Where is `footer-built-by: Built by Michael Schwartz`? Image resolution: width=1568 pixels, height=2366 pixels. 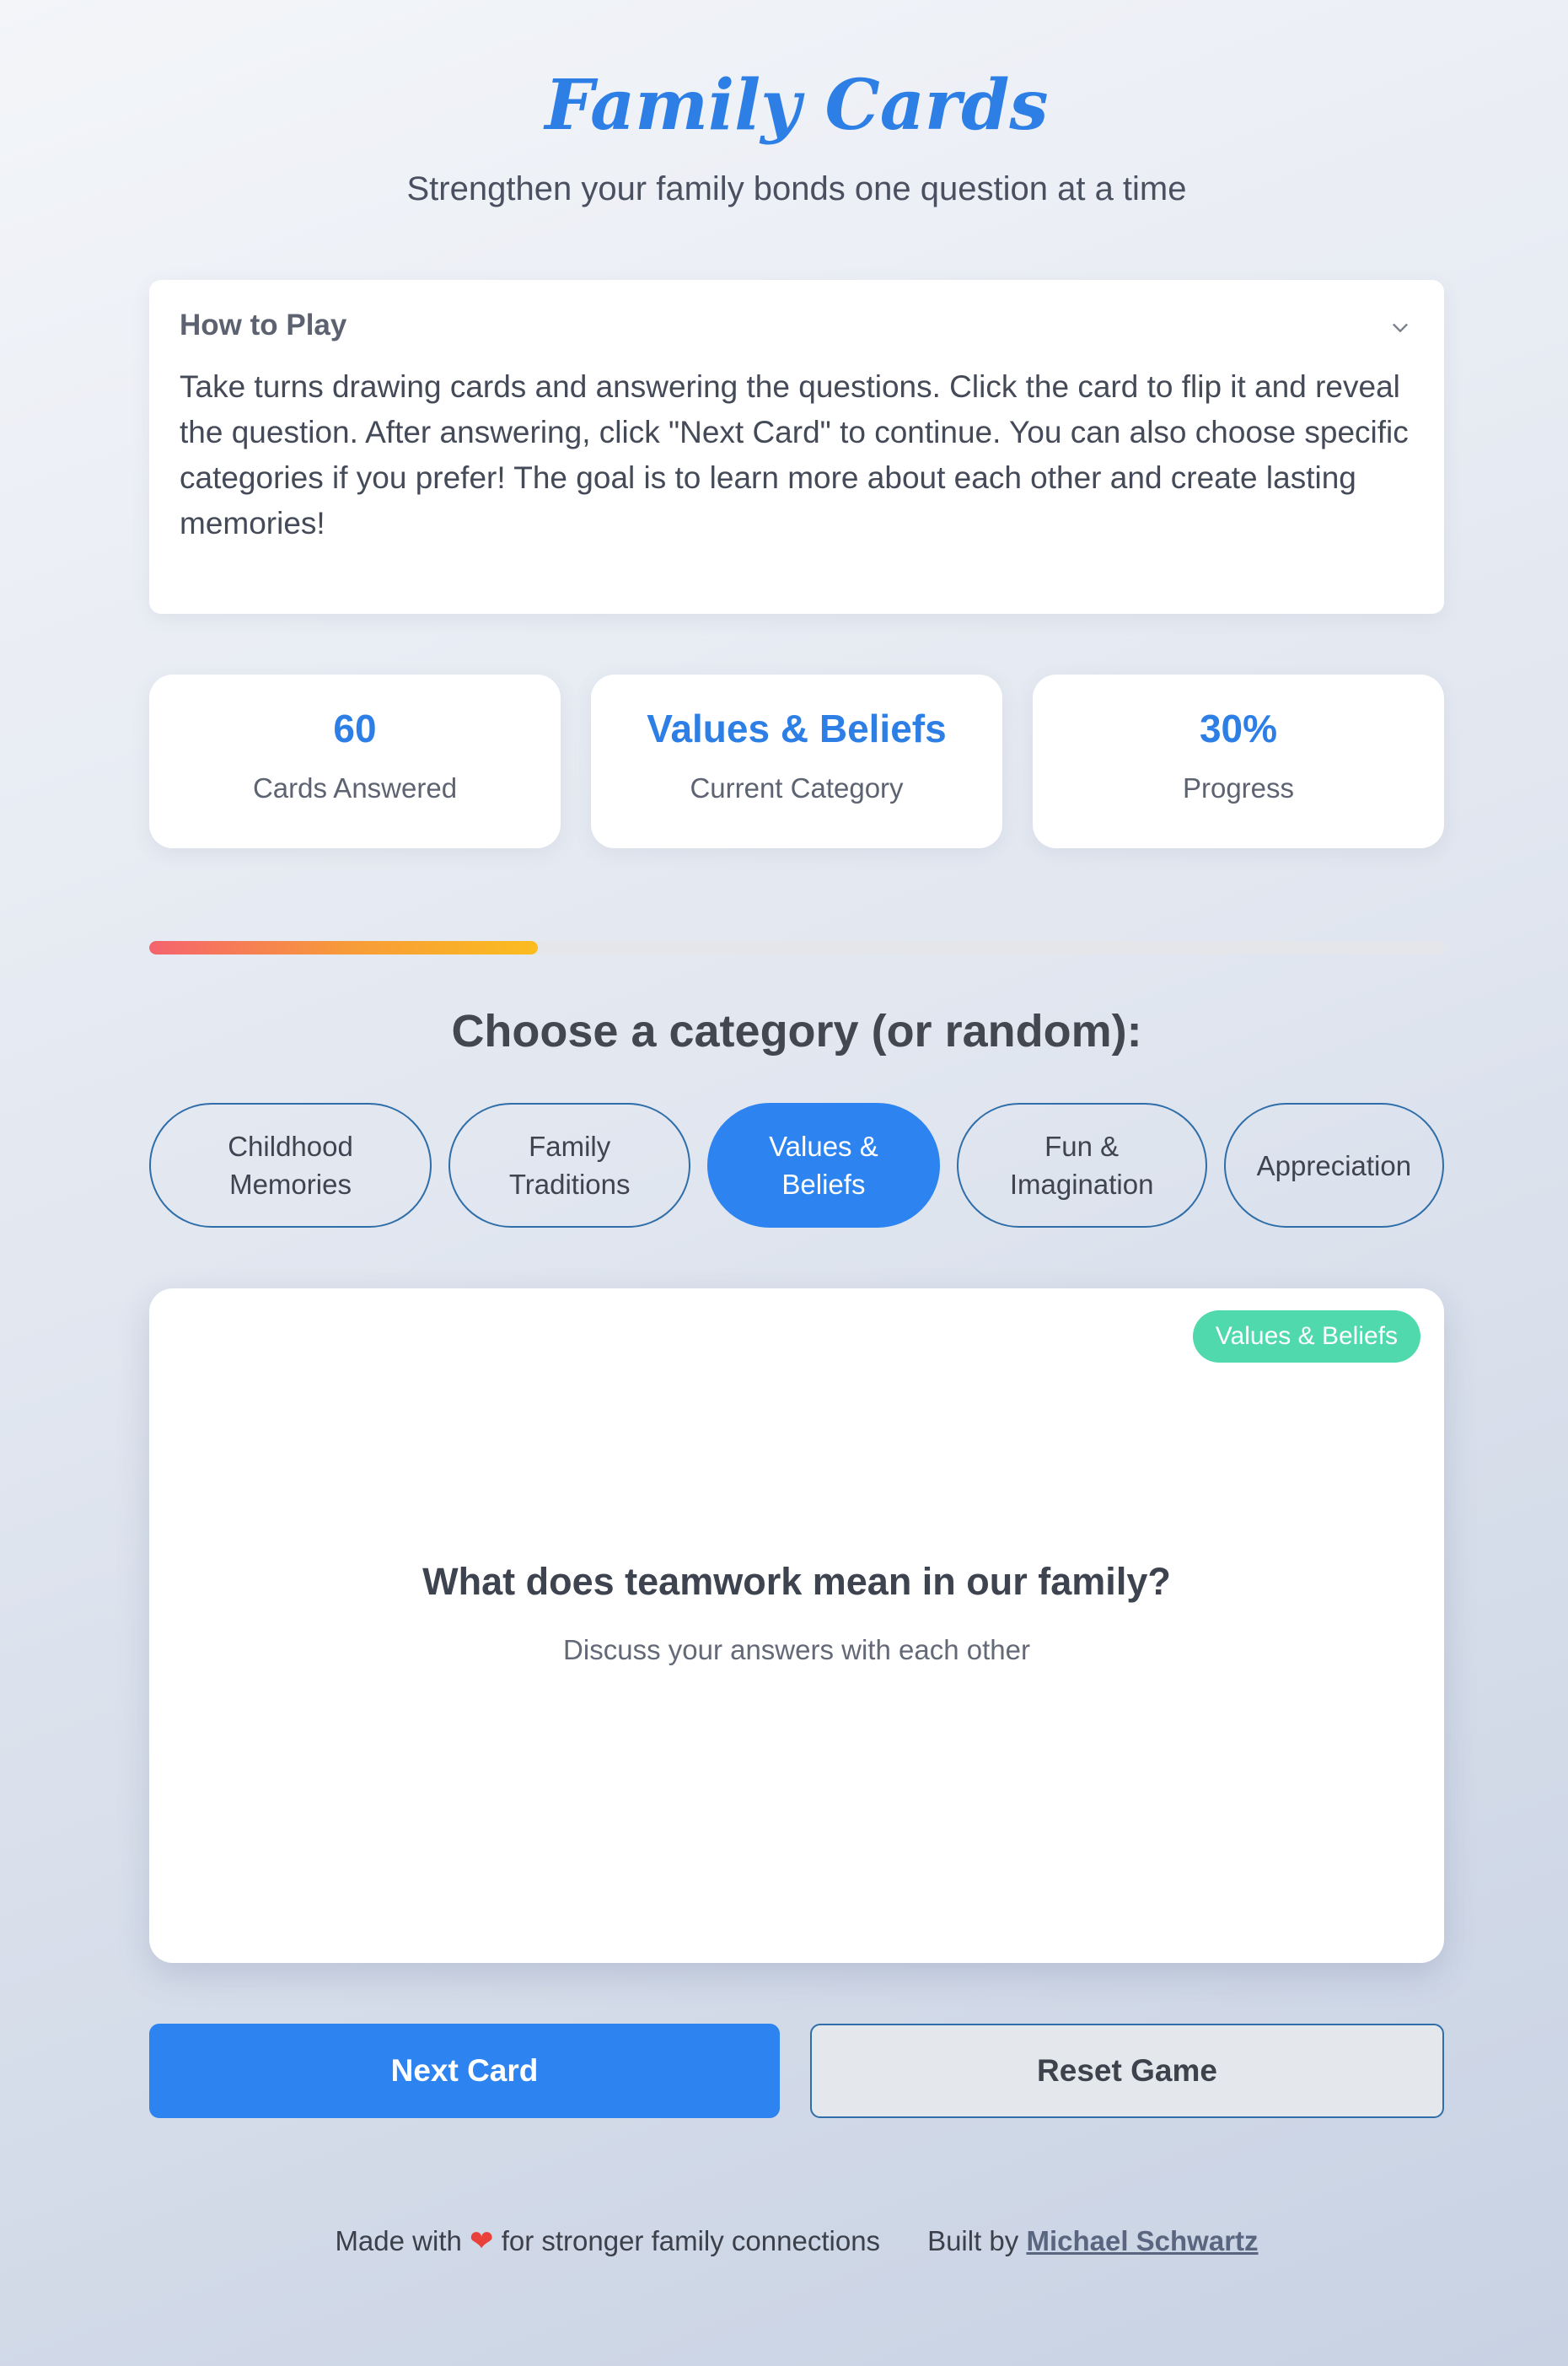 footer-built-by: Built by Michael Schwartz is located at coordinates (1093, 2241).